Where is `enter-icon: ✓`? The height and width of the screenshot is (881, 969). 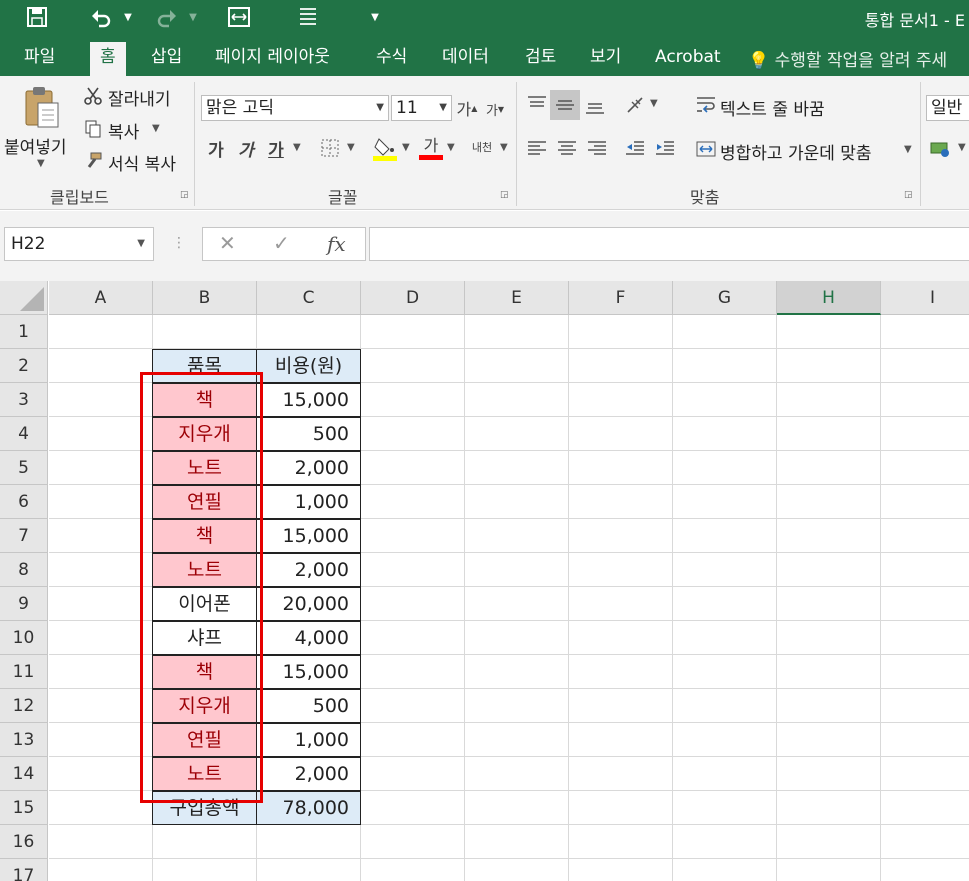
enter-icon: ✓ is located at coordinates (281, 243).